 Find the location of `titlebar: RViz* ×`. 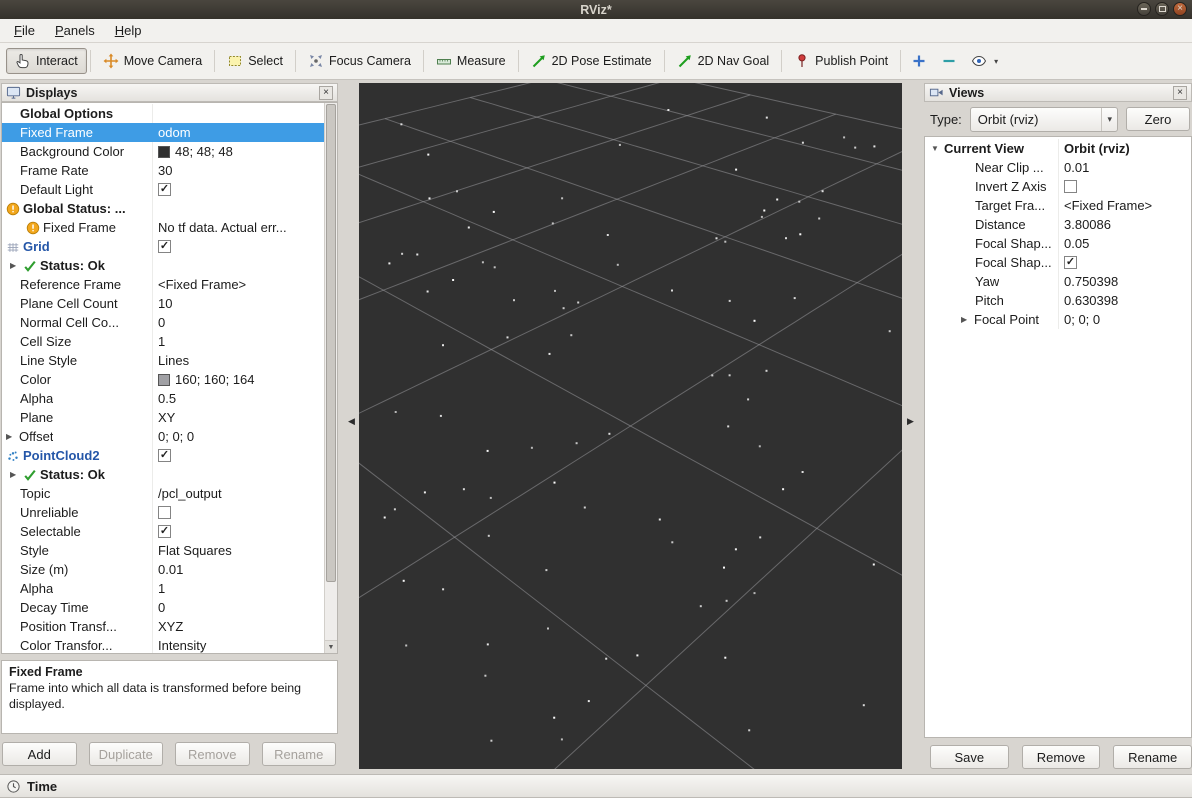

titlebar: RViz* × is located at coordinates (596, 9).